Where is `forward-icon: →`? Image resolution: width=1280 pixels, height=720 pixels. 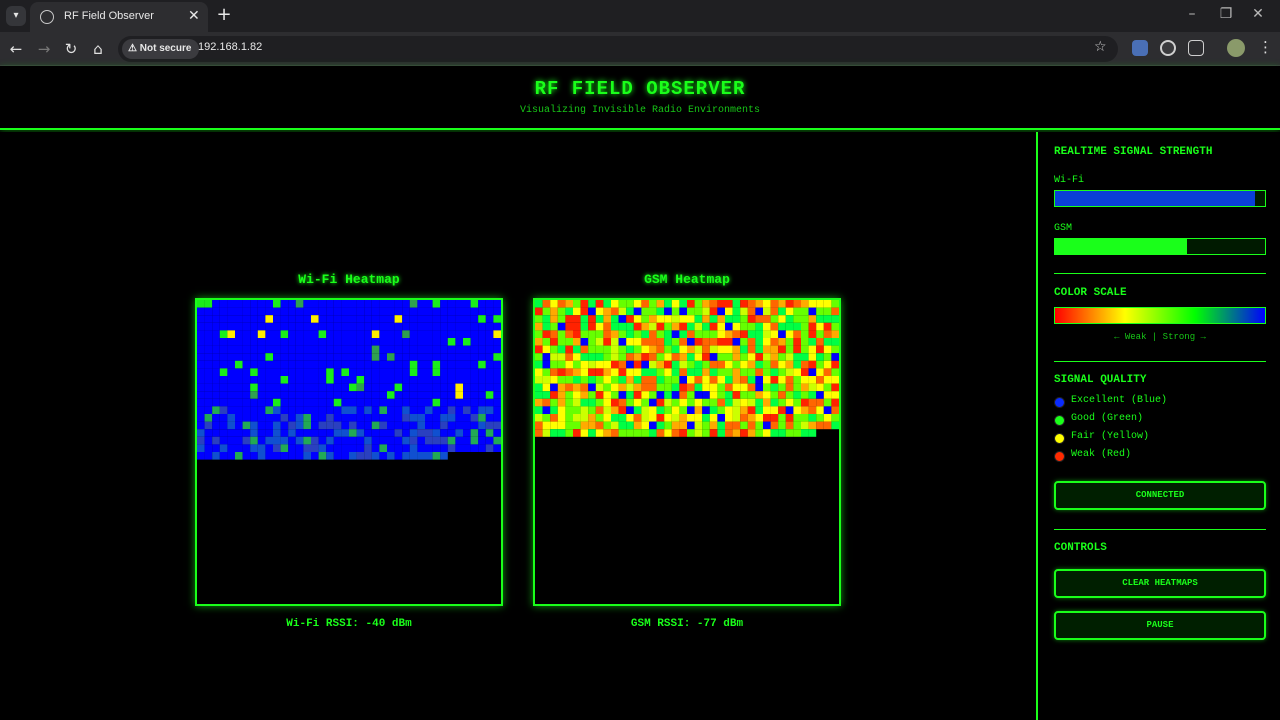 forward-icon: → is located at coordinates (44, 49).